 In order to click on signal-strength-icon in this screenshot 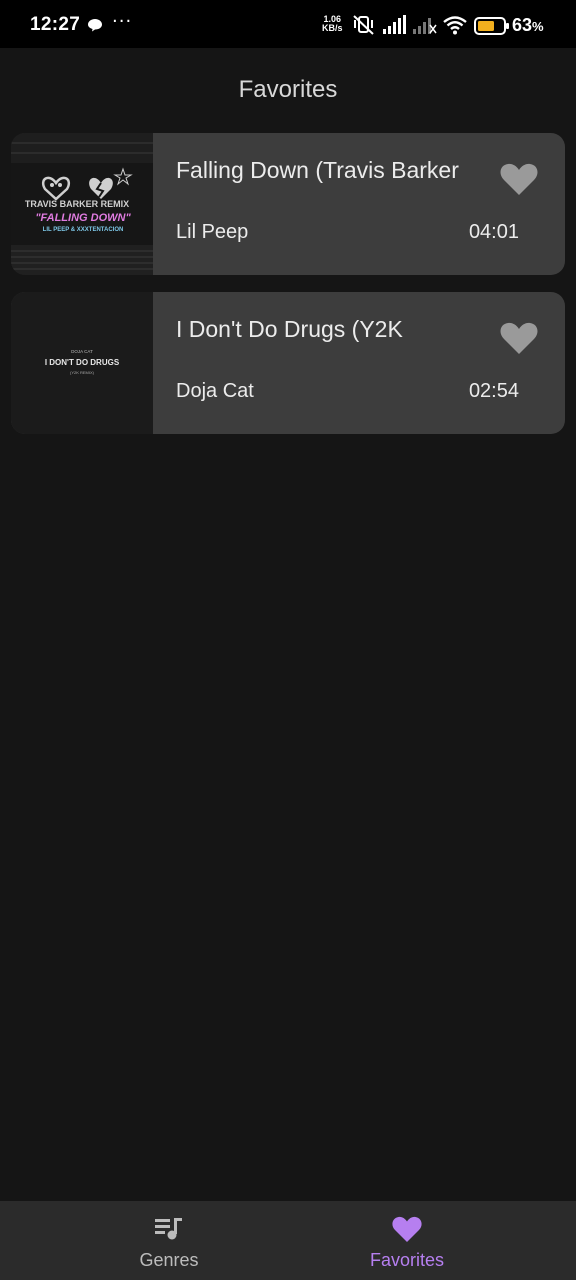, I will do `click(394, 24)`.